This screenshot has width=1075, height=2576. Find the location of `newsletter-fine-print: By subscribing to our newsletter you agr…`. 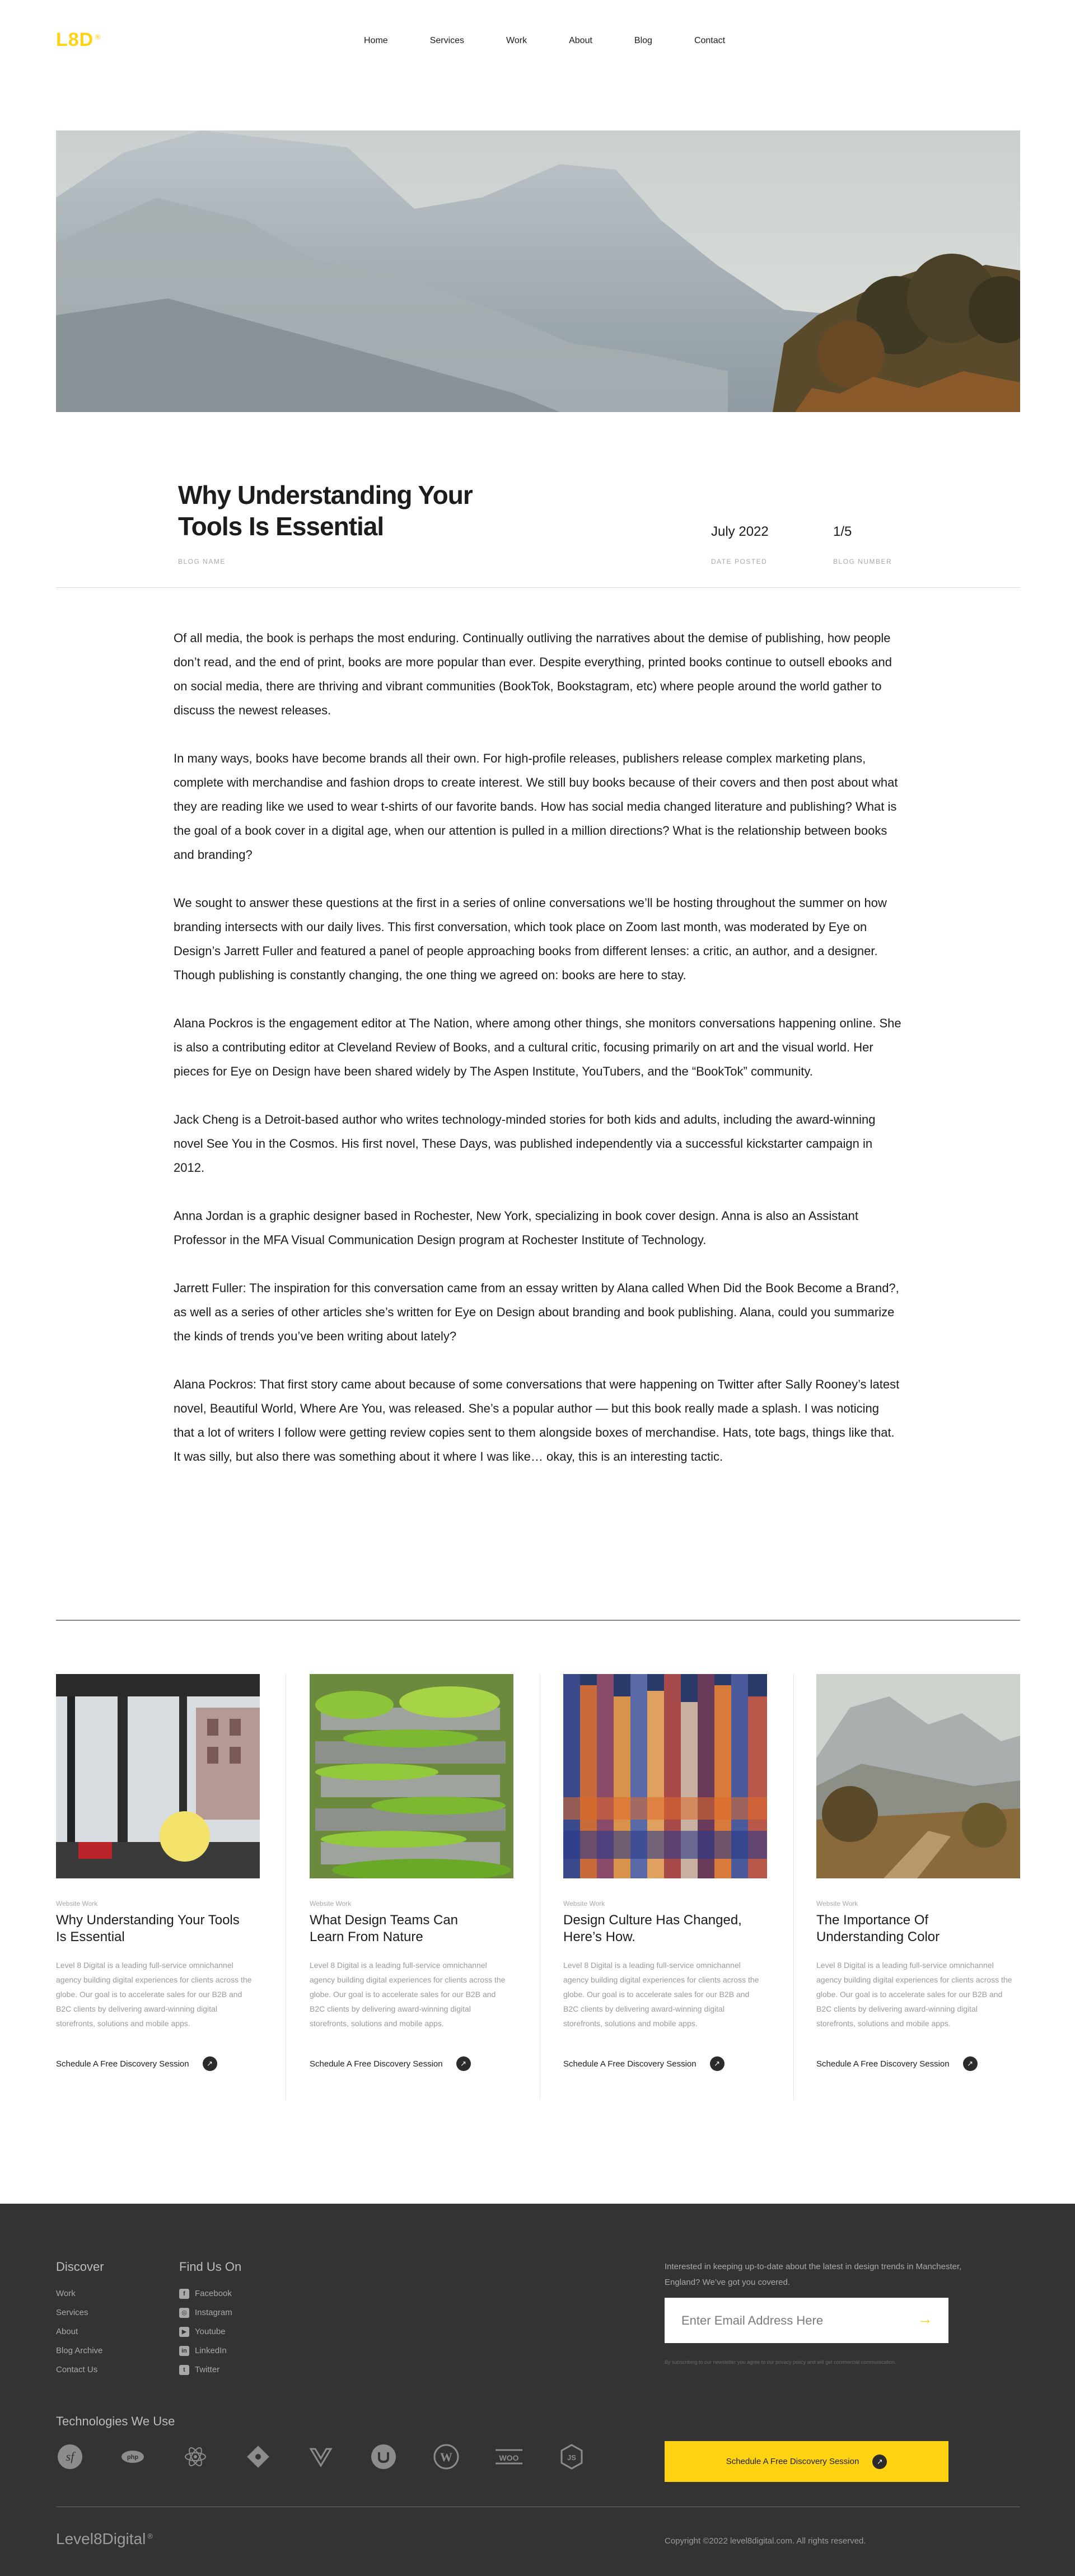

newsletter-fine-print: By subscribing to our newsletter you agr… is located at coordinates (780, 2362).